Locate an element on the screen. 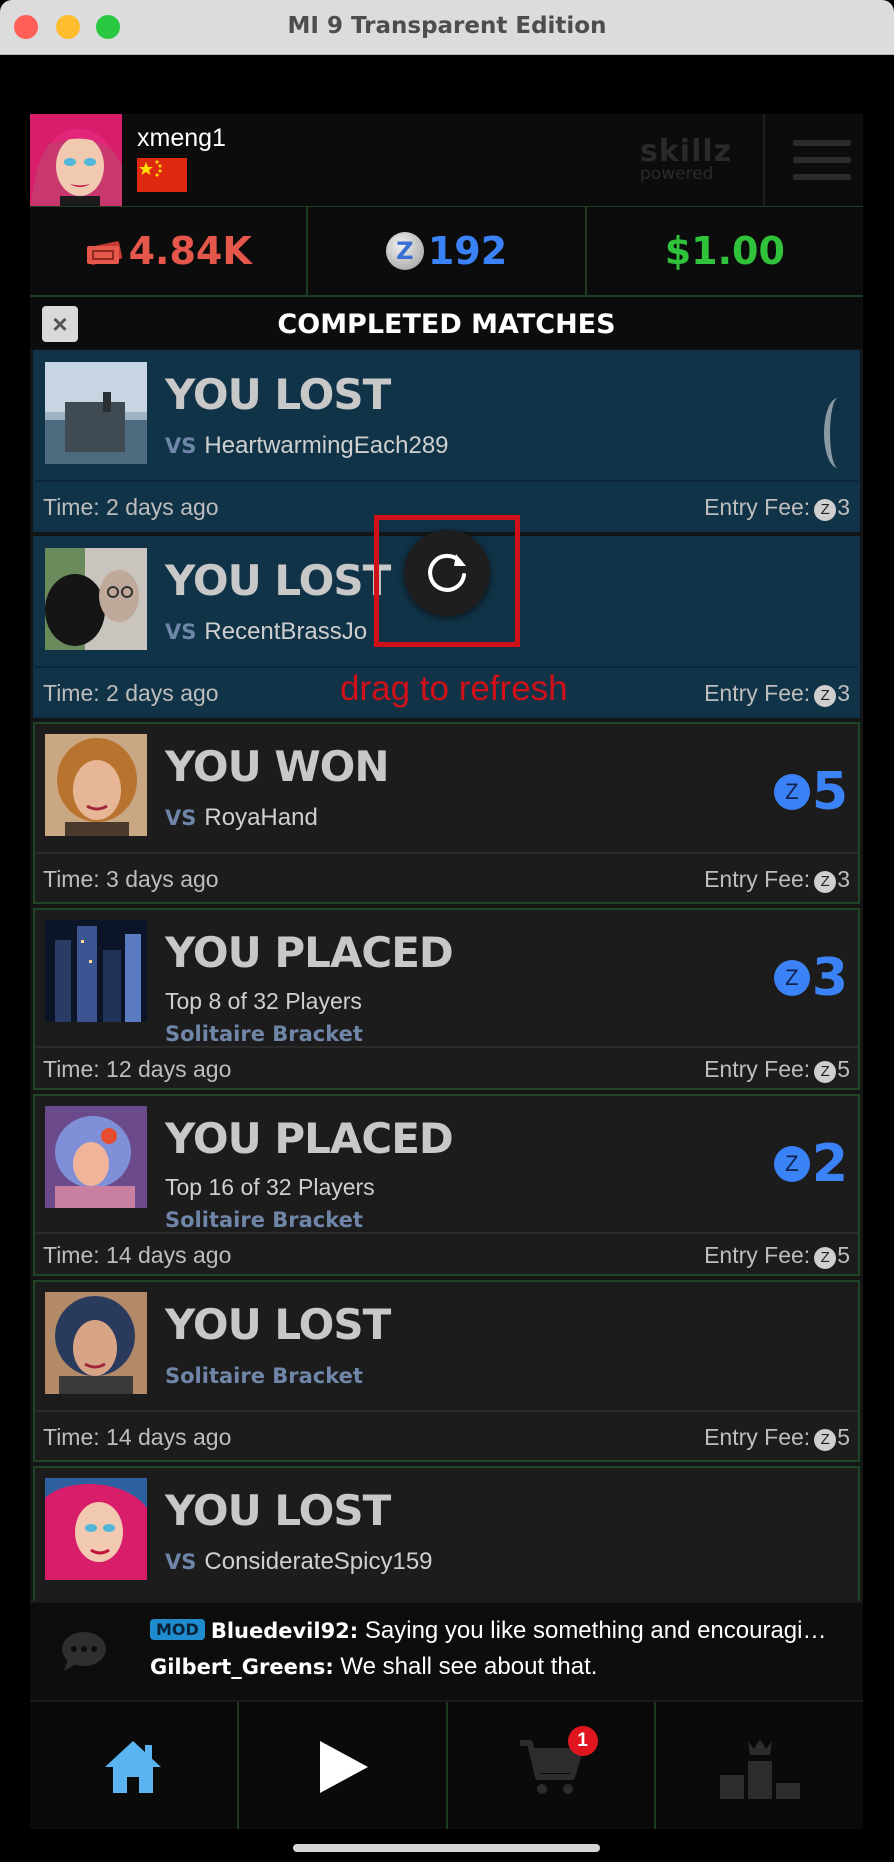 The height and width of the screenshot is (1862, 894). chat-message: Gilbert_Greens: We shall see about that. is located at coordinates (500, 1667).